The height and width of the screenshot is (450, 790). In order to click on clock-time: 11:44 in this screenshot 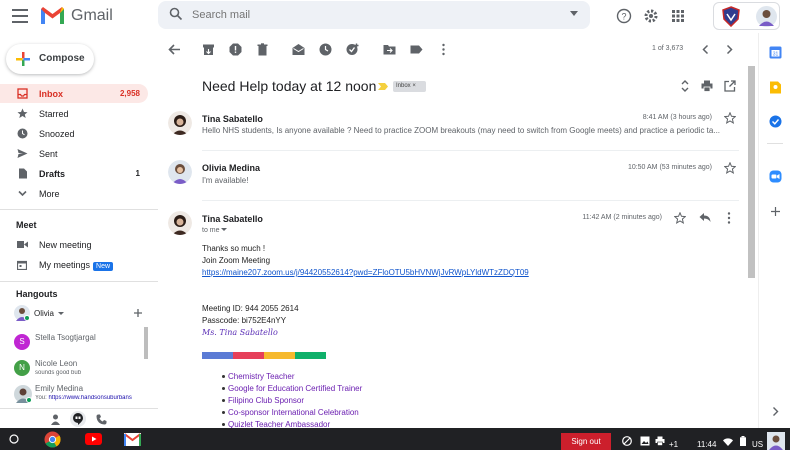, I will do `click(706, 444)`.